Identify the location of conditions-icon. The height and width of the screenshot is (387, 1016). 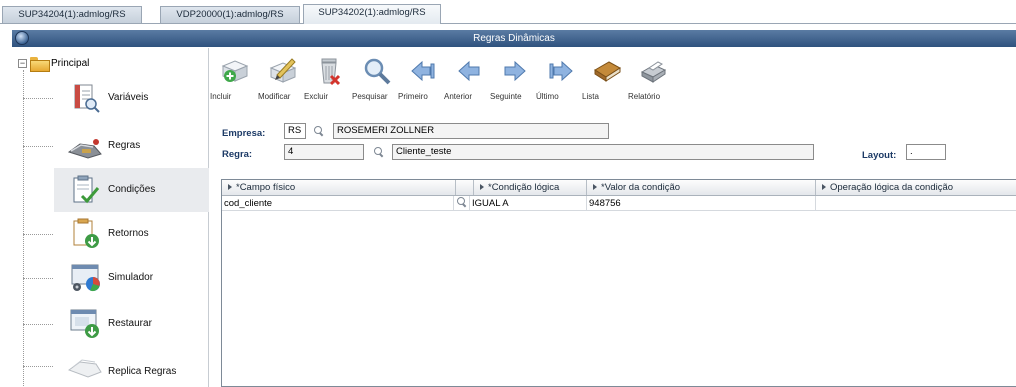
(86, 189).